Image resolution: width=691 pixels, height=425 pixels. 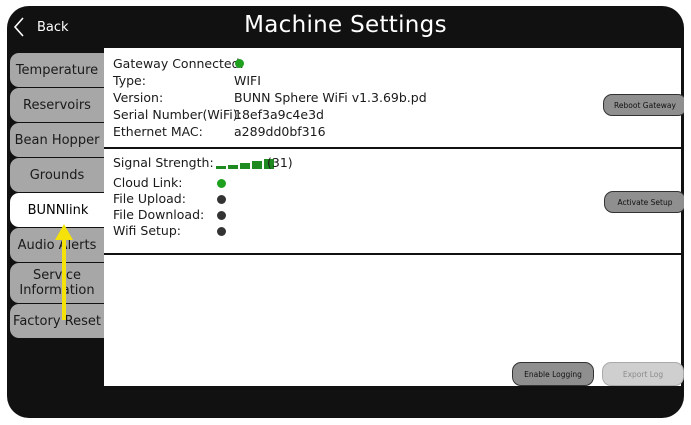 What do you see at coordinates (177, 114) in the screenshot?
I see `serial-label: Serial Number(WiFi):` at bounding box center [177, 114].